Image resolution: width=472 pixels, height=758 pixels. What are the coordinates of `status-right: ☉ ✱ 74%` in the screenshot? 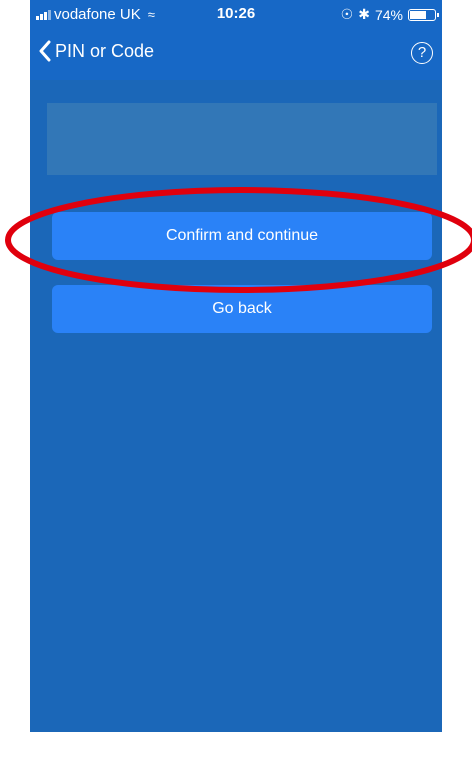 It's located at (389, 14).